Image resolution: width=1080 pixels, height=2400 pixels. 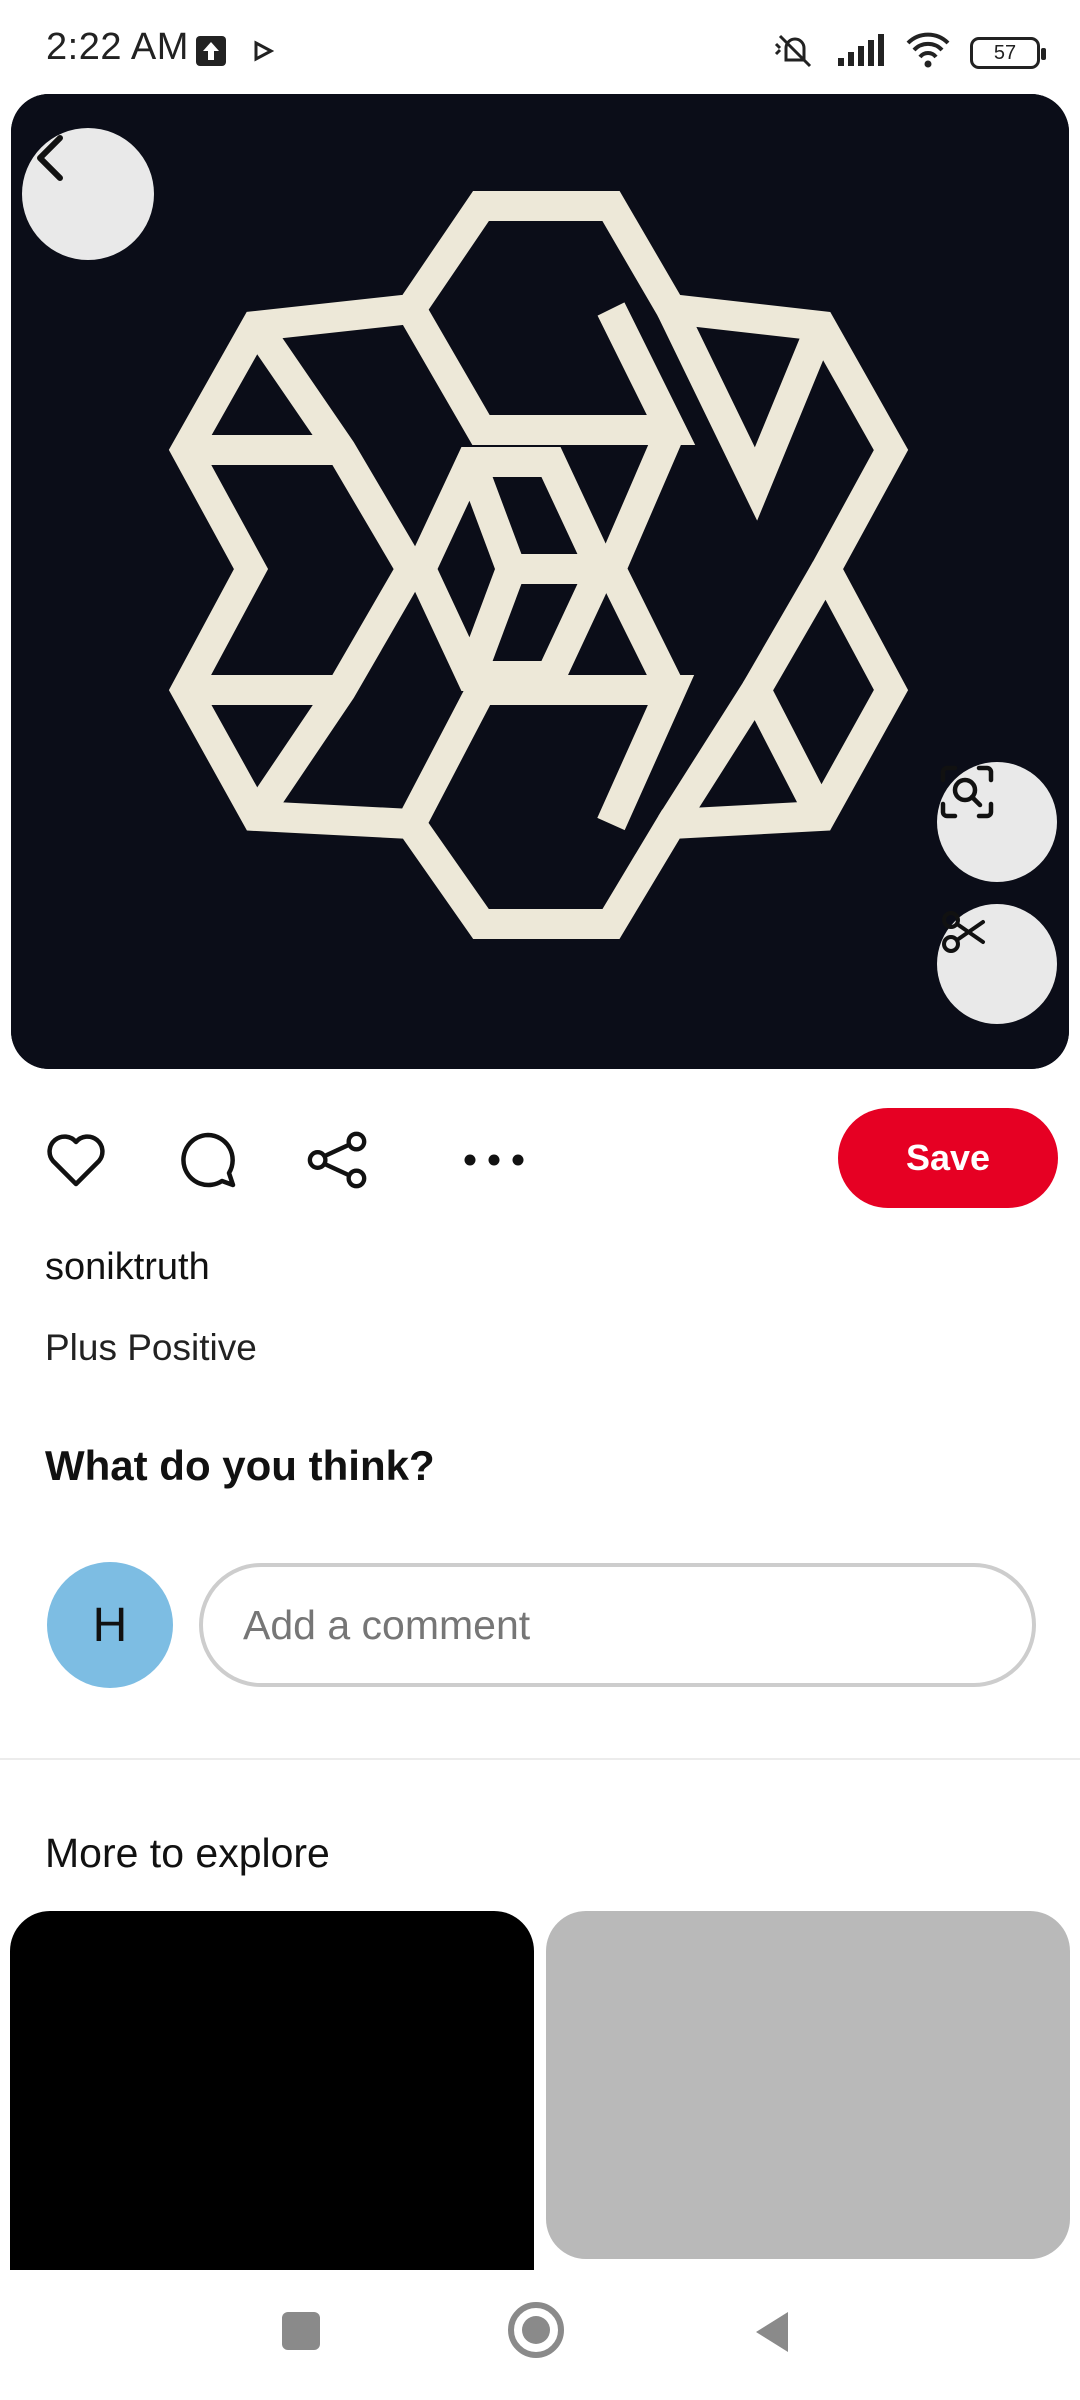 I want to click on divider, so click(x=540, y=1759).